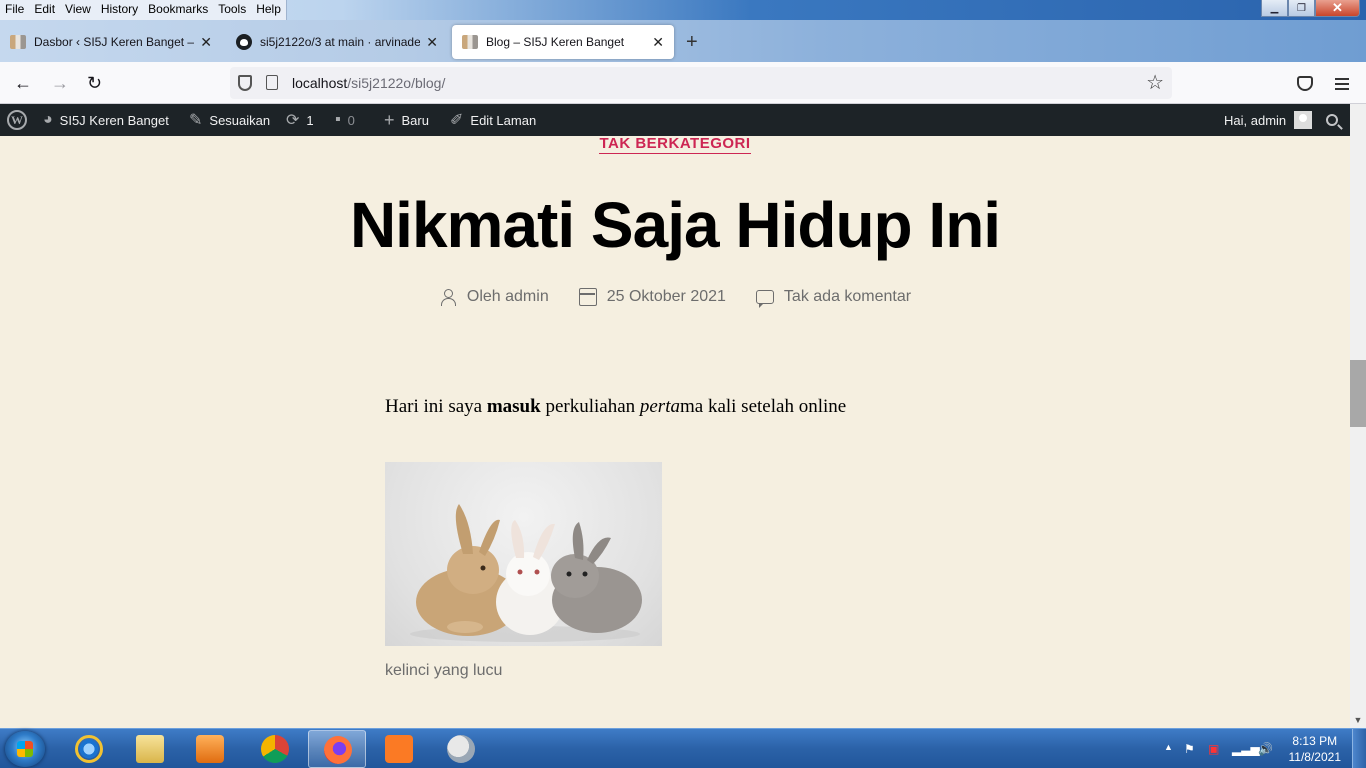 Image resolution: width=1366 pixels, height=768 pixels. Describe the element at coordinates (1301, 8) in the screenshot. I see `restore-button: ❐` at that location.